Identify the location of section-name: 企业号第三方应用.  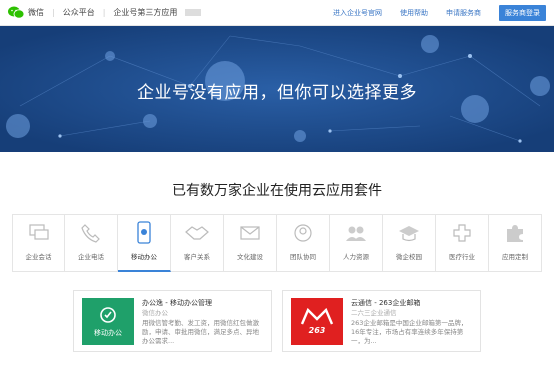
(145, 12).